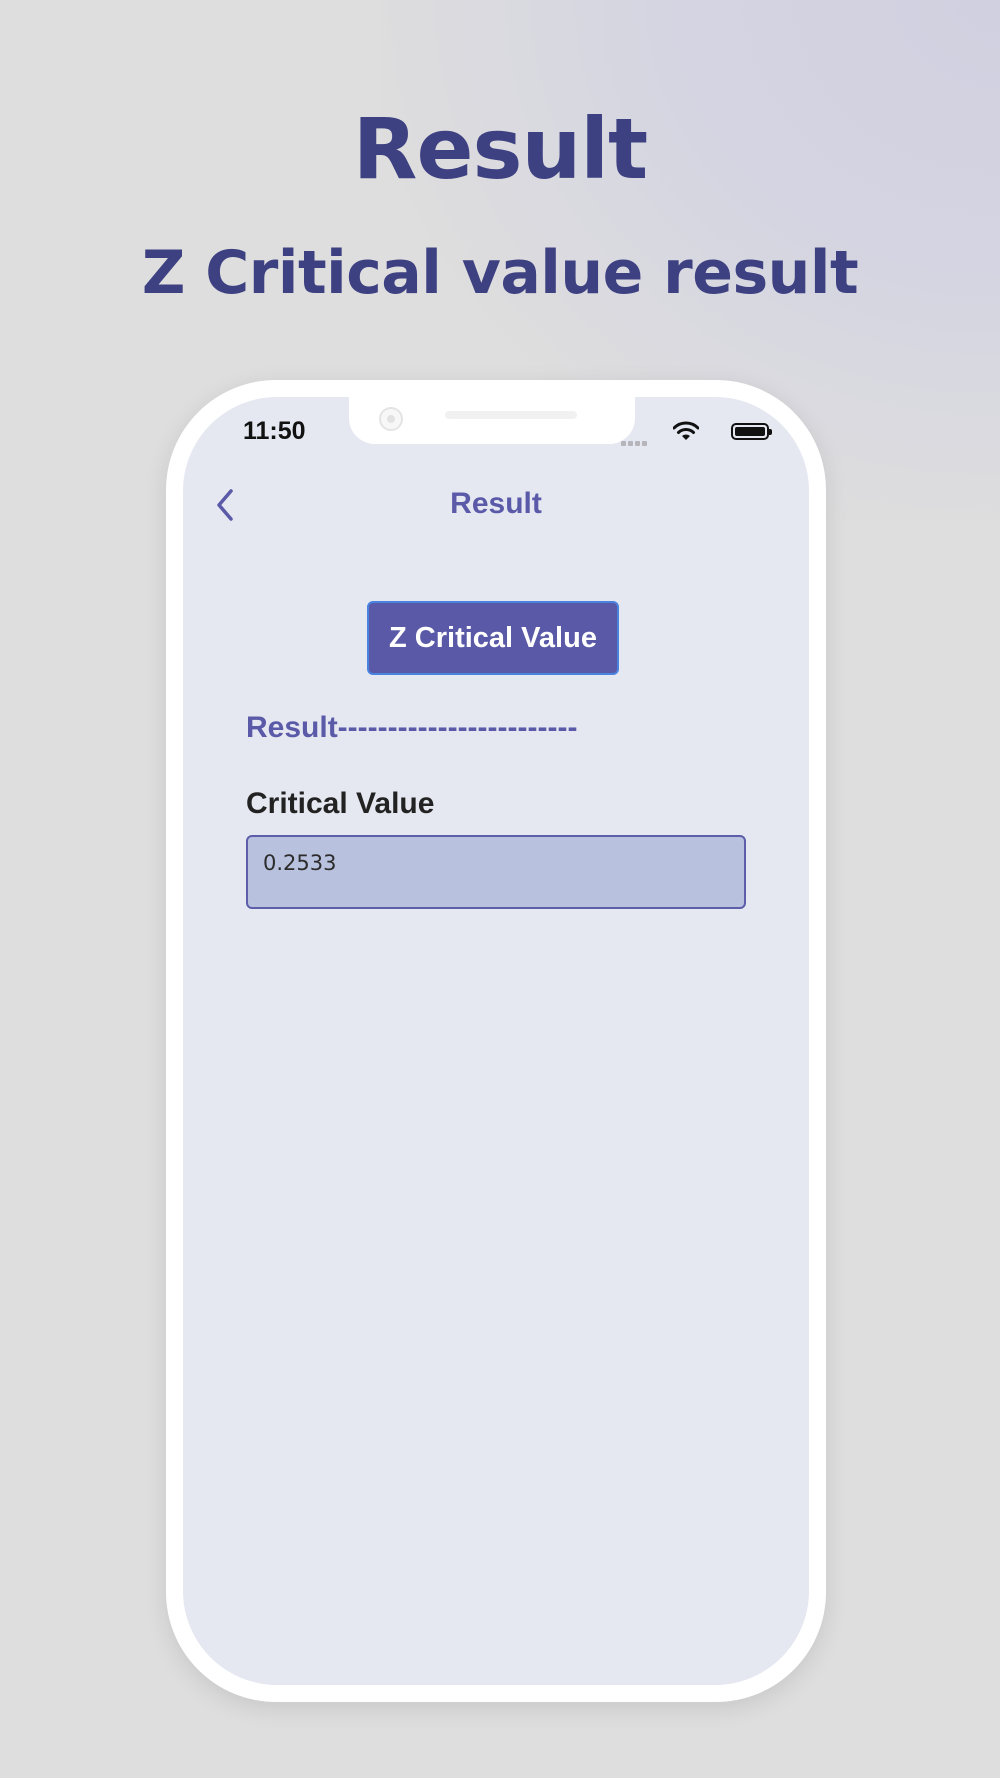 This screenshot has width=1000, height=1778. What do you see at coordinates (493, 638) in the screenshot?
I see `z-critical-value-button: Z Critical Value` at bounding box center [493, 638].